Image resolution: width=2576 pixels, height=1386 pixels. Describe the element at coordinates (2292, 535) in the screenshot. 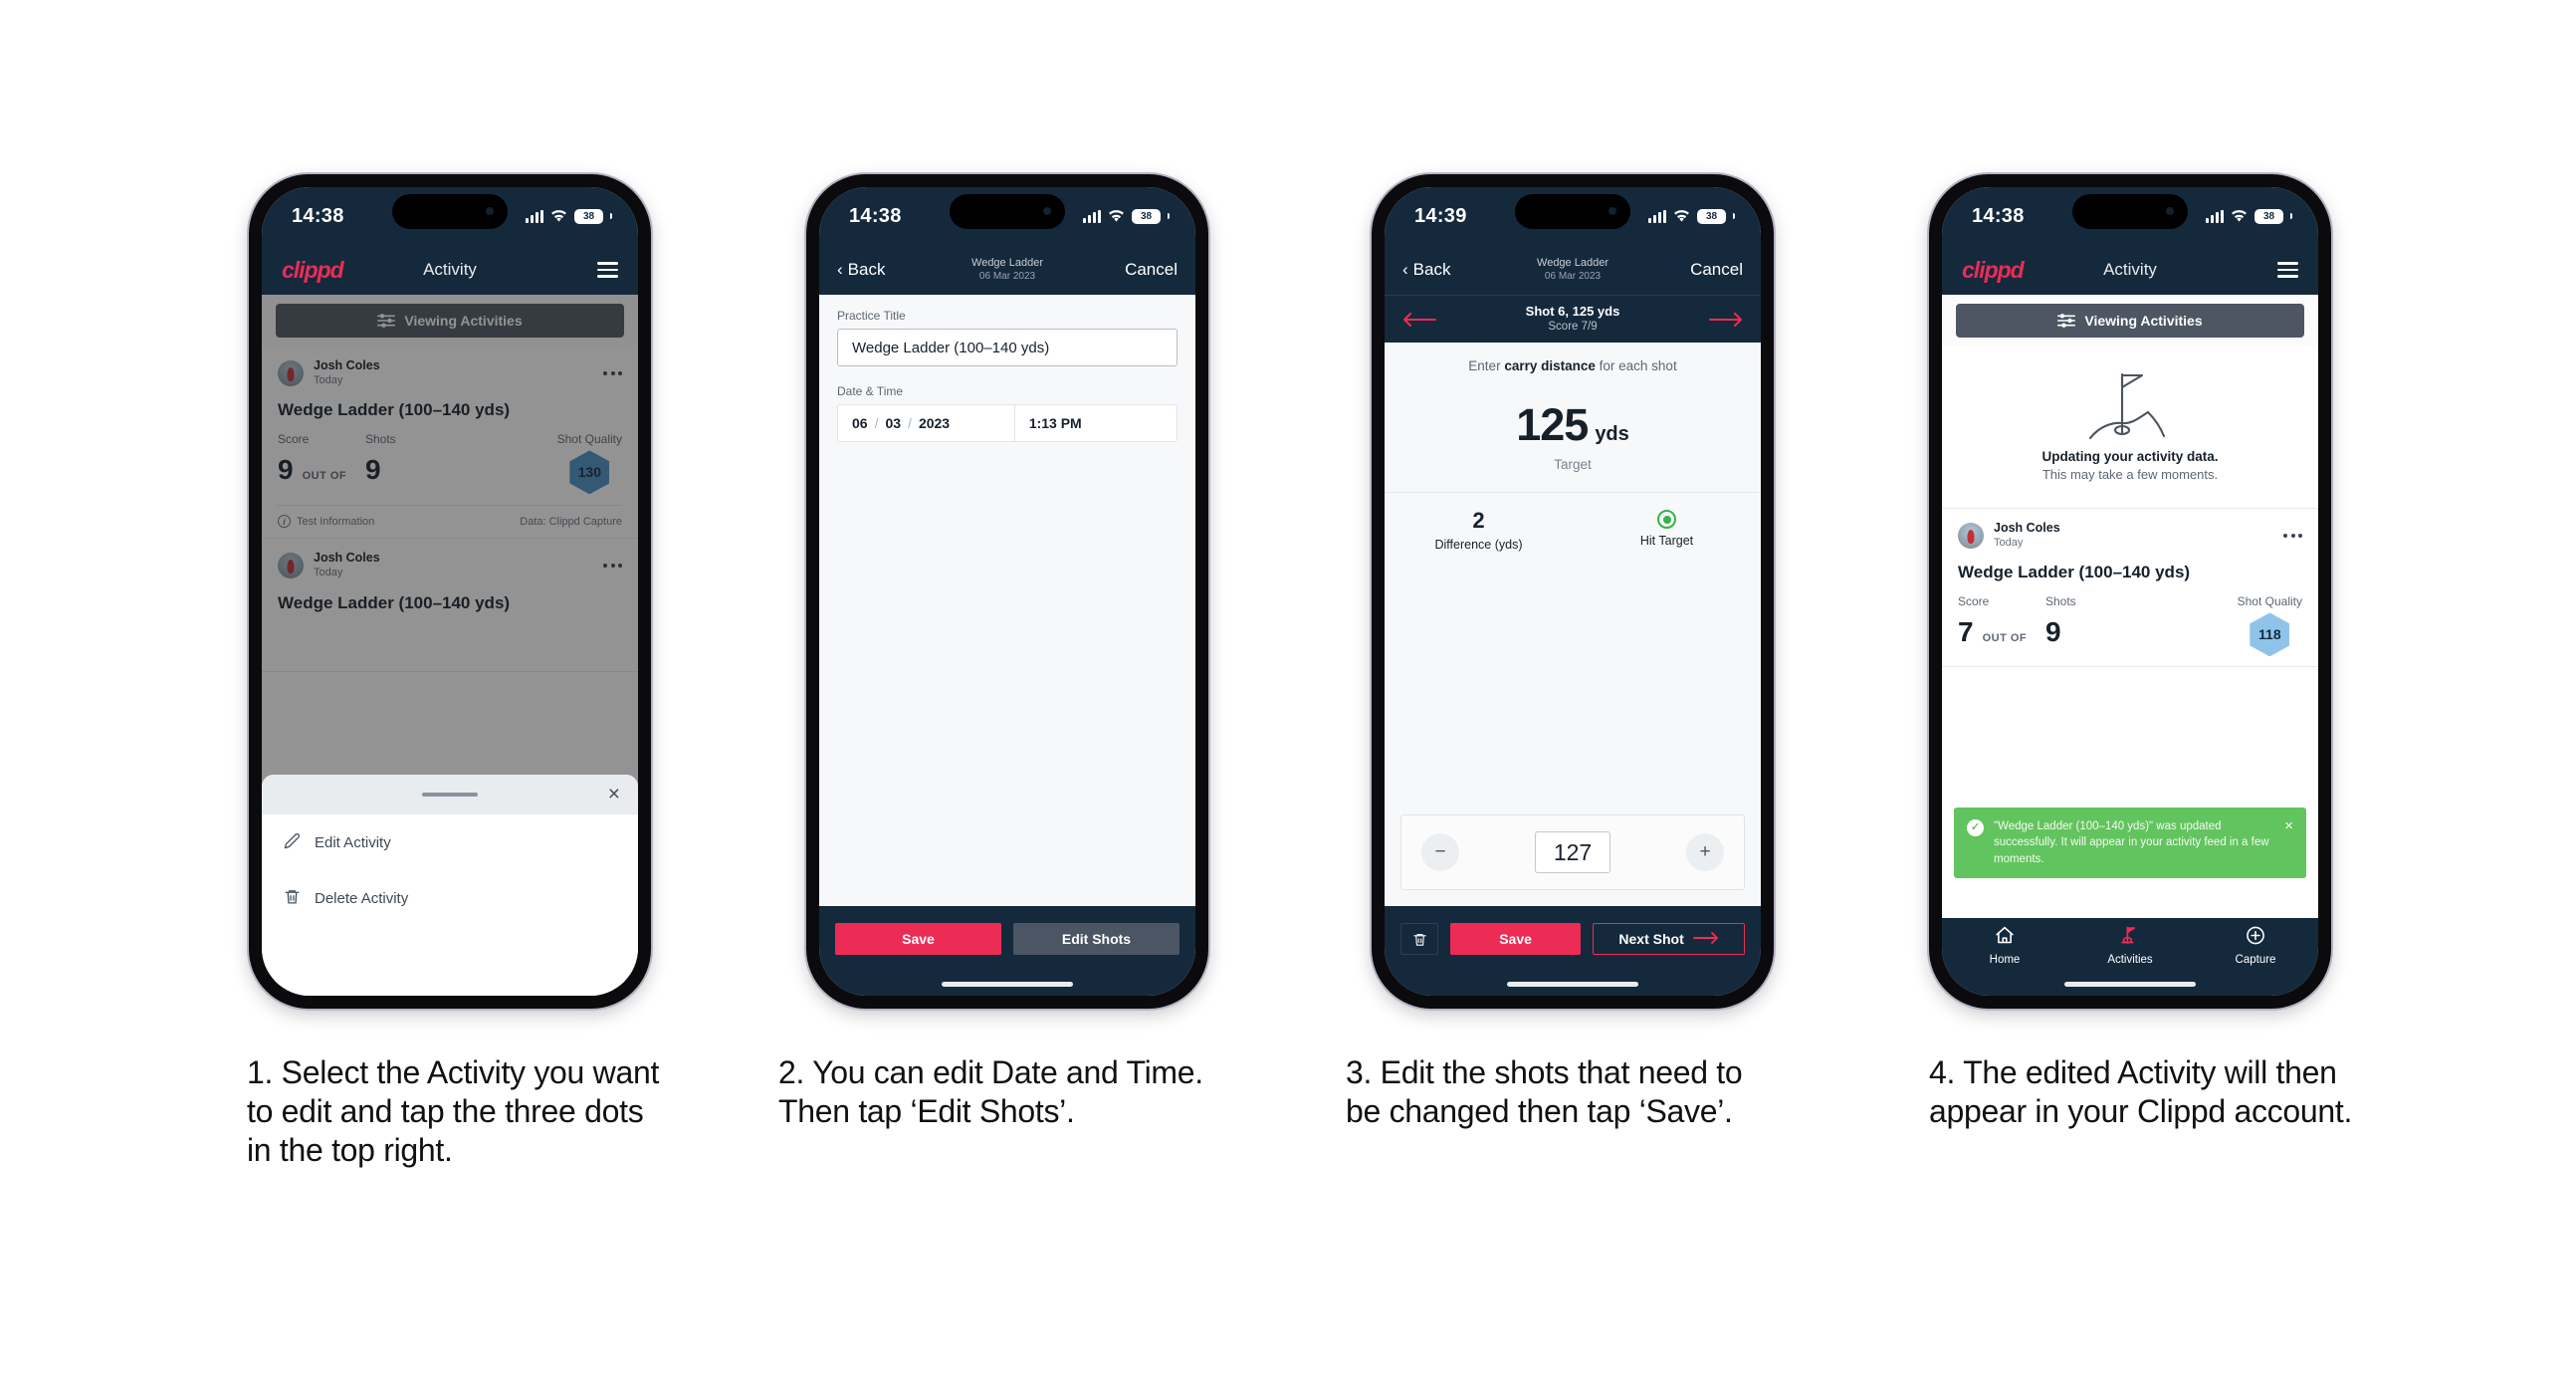

I see `three-dots-icon` at that location.